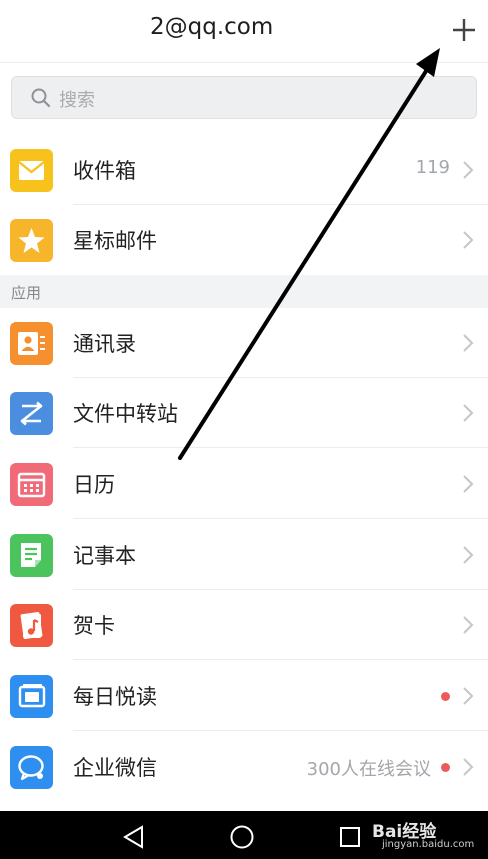  I want to click on back-button, so click(134, 837).